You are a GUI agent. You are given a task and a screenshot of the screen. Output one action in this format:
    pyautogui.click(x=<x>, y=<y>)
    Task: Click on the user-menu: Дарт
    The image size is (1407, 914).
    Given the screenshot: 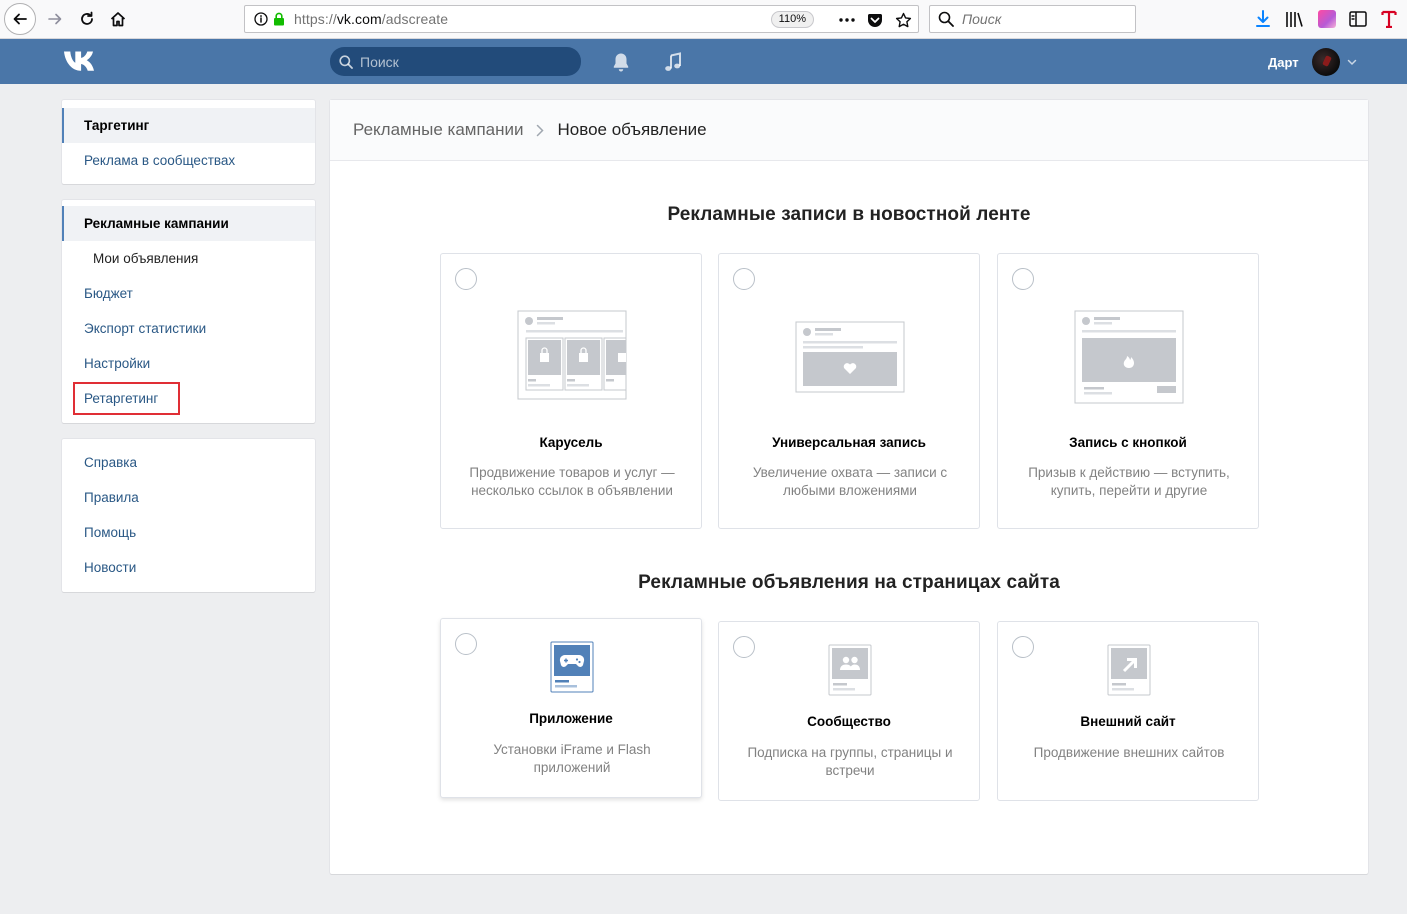 What is the action you would take?
    pyautogui.click(x=1312, y=62)
    